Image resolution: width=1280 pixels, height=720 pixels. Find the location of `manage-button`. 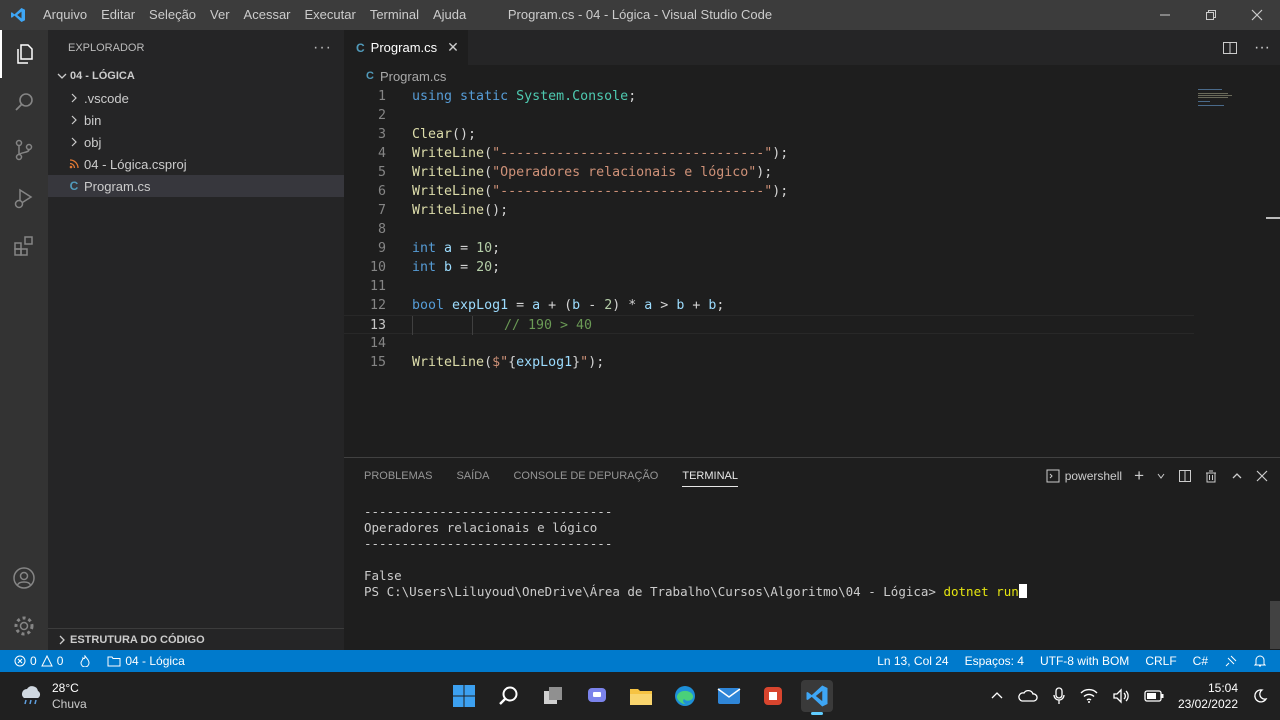

manage-button is located at coordinates (24, 626).